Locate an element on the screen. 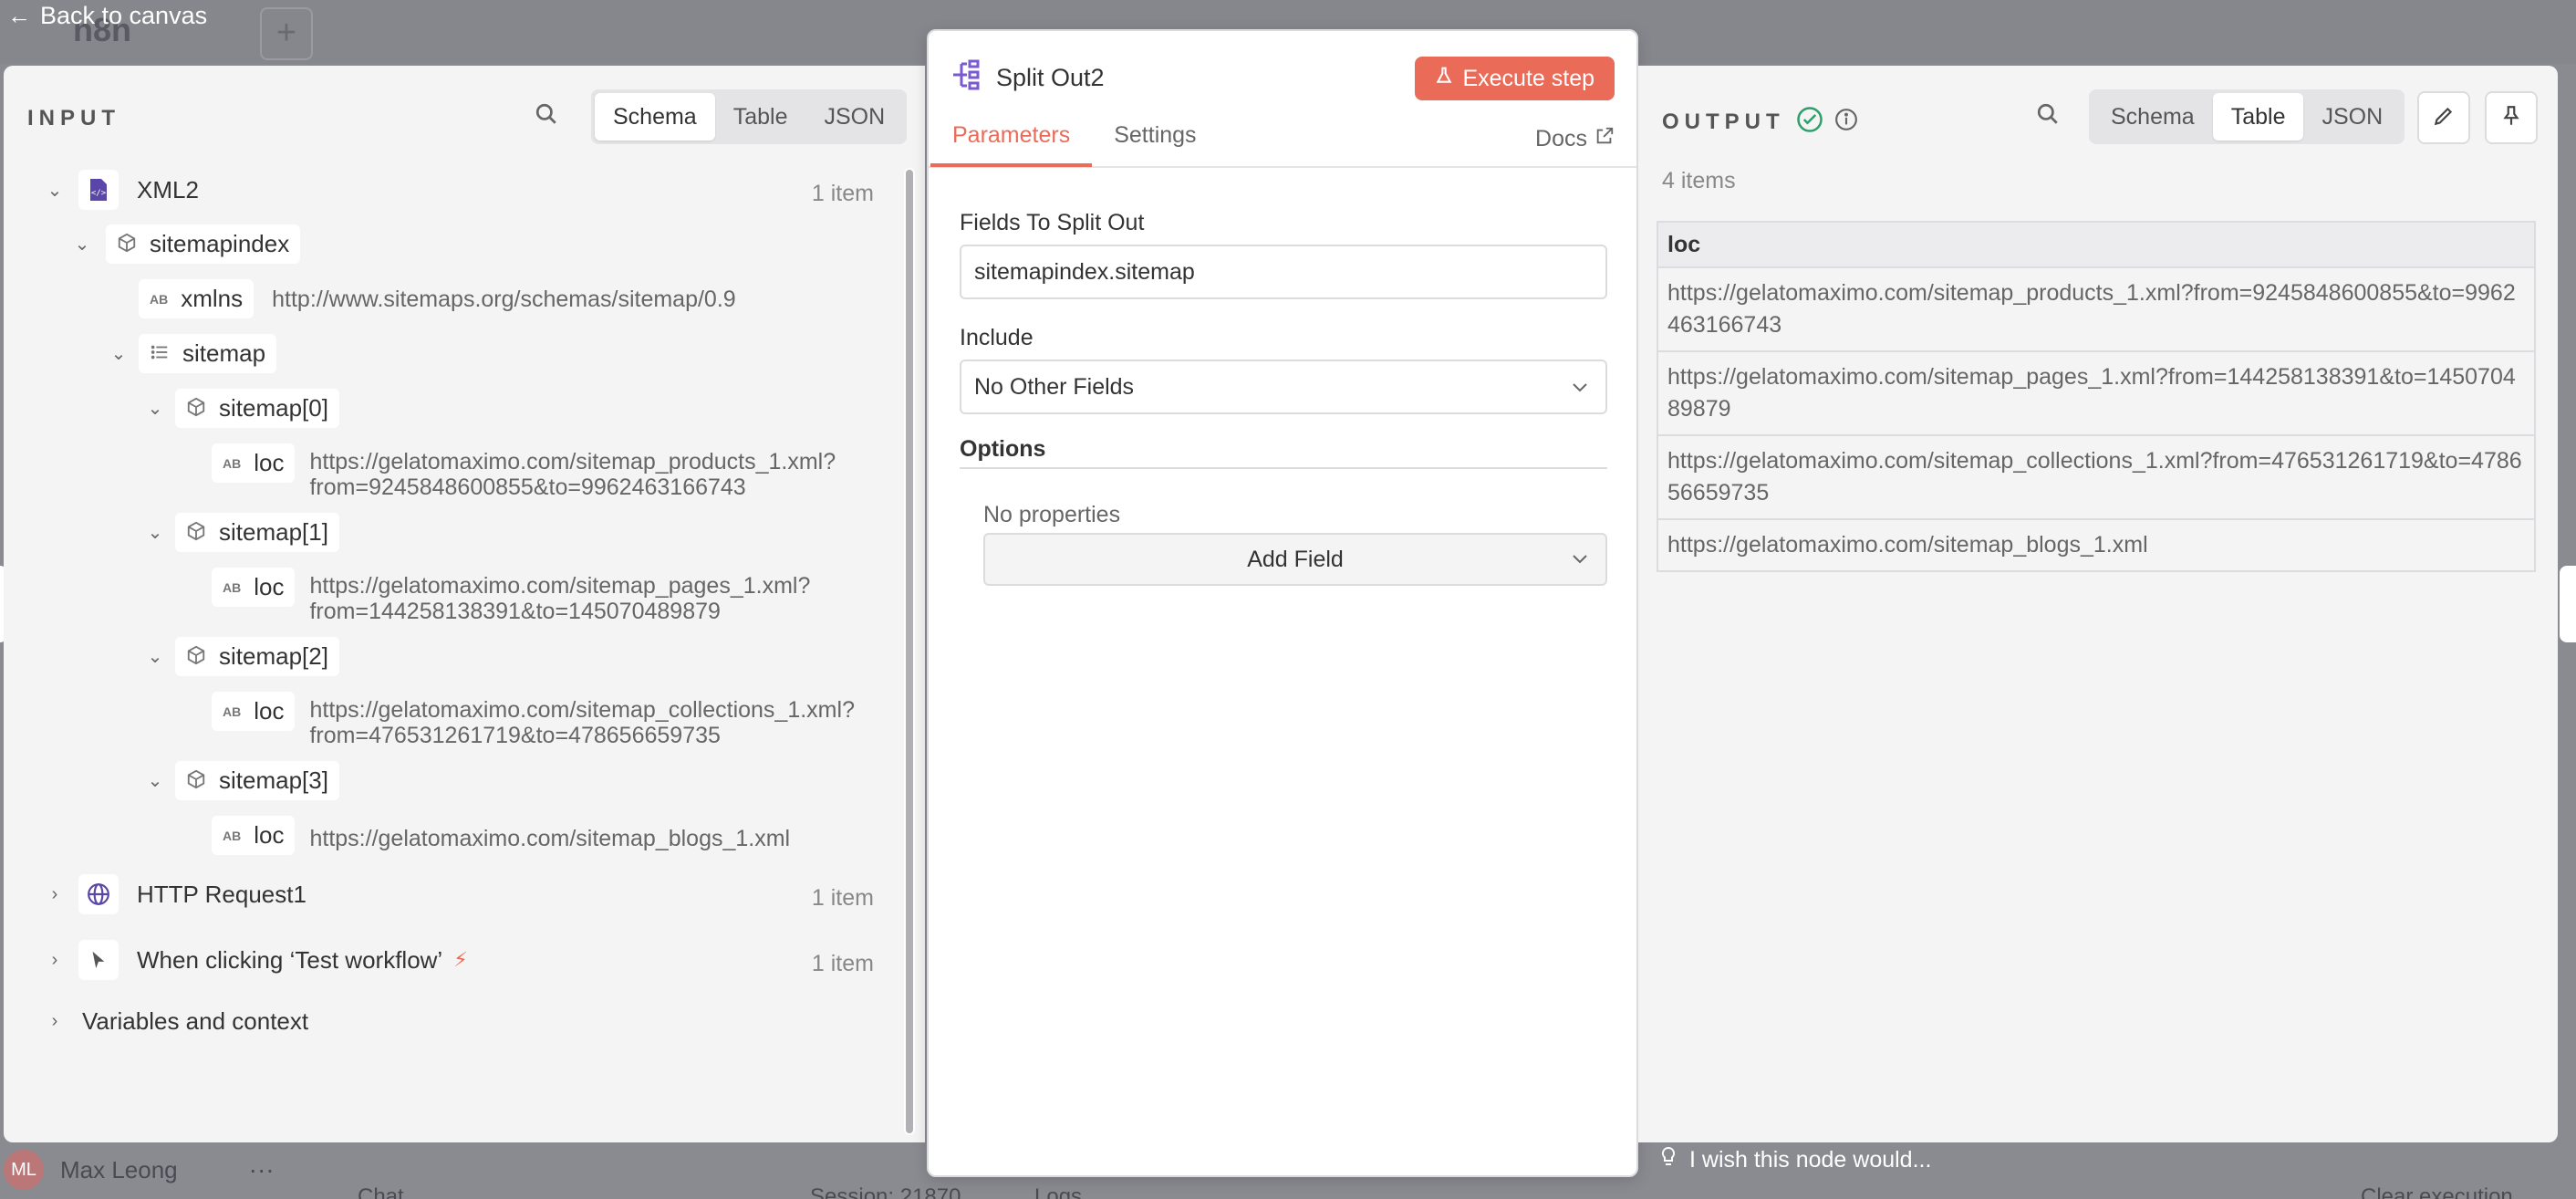 Image resolution: width=2576 pixels, height=1199 pixels. tree-node-variables: › Variables and context is located at coordinates (177, 1021).